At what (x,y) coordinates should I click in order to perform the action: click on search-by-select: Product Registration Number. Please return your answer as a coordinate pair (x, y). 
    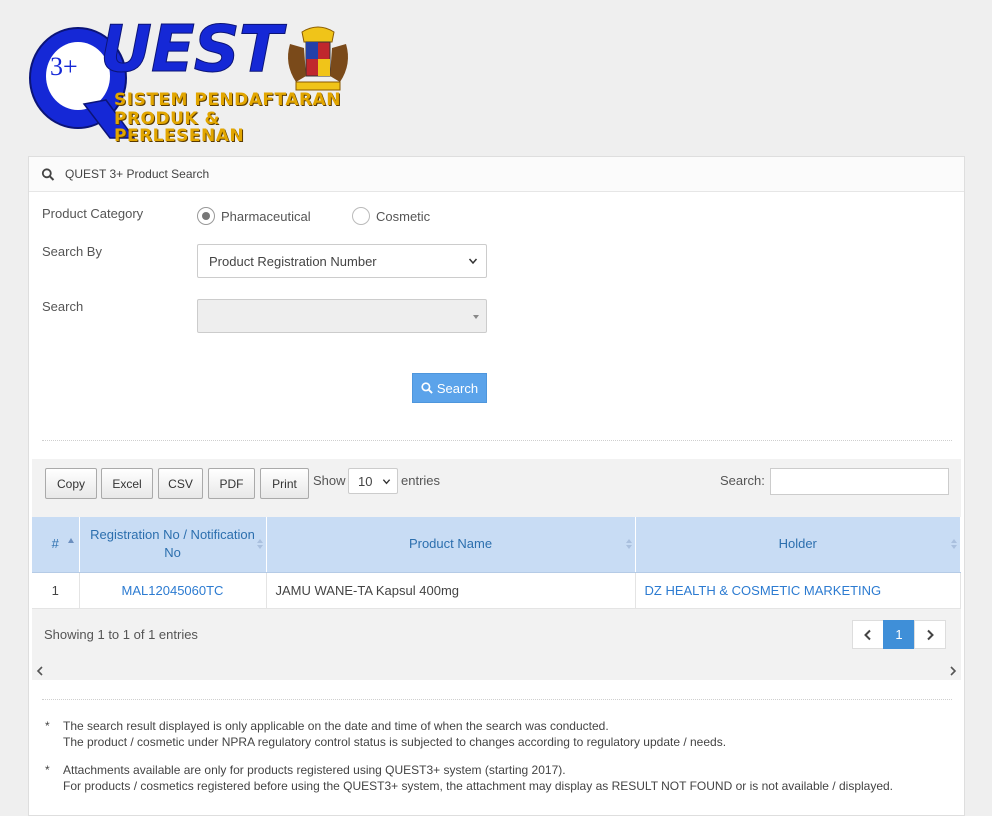
    Looking at the image, I should click on (342, 261).